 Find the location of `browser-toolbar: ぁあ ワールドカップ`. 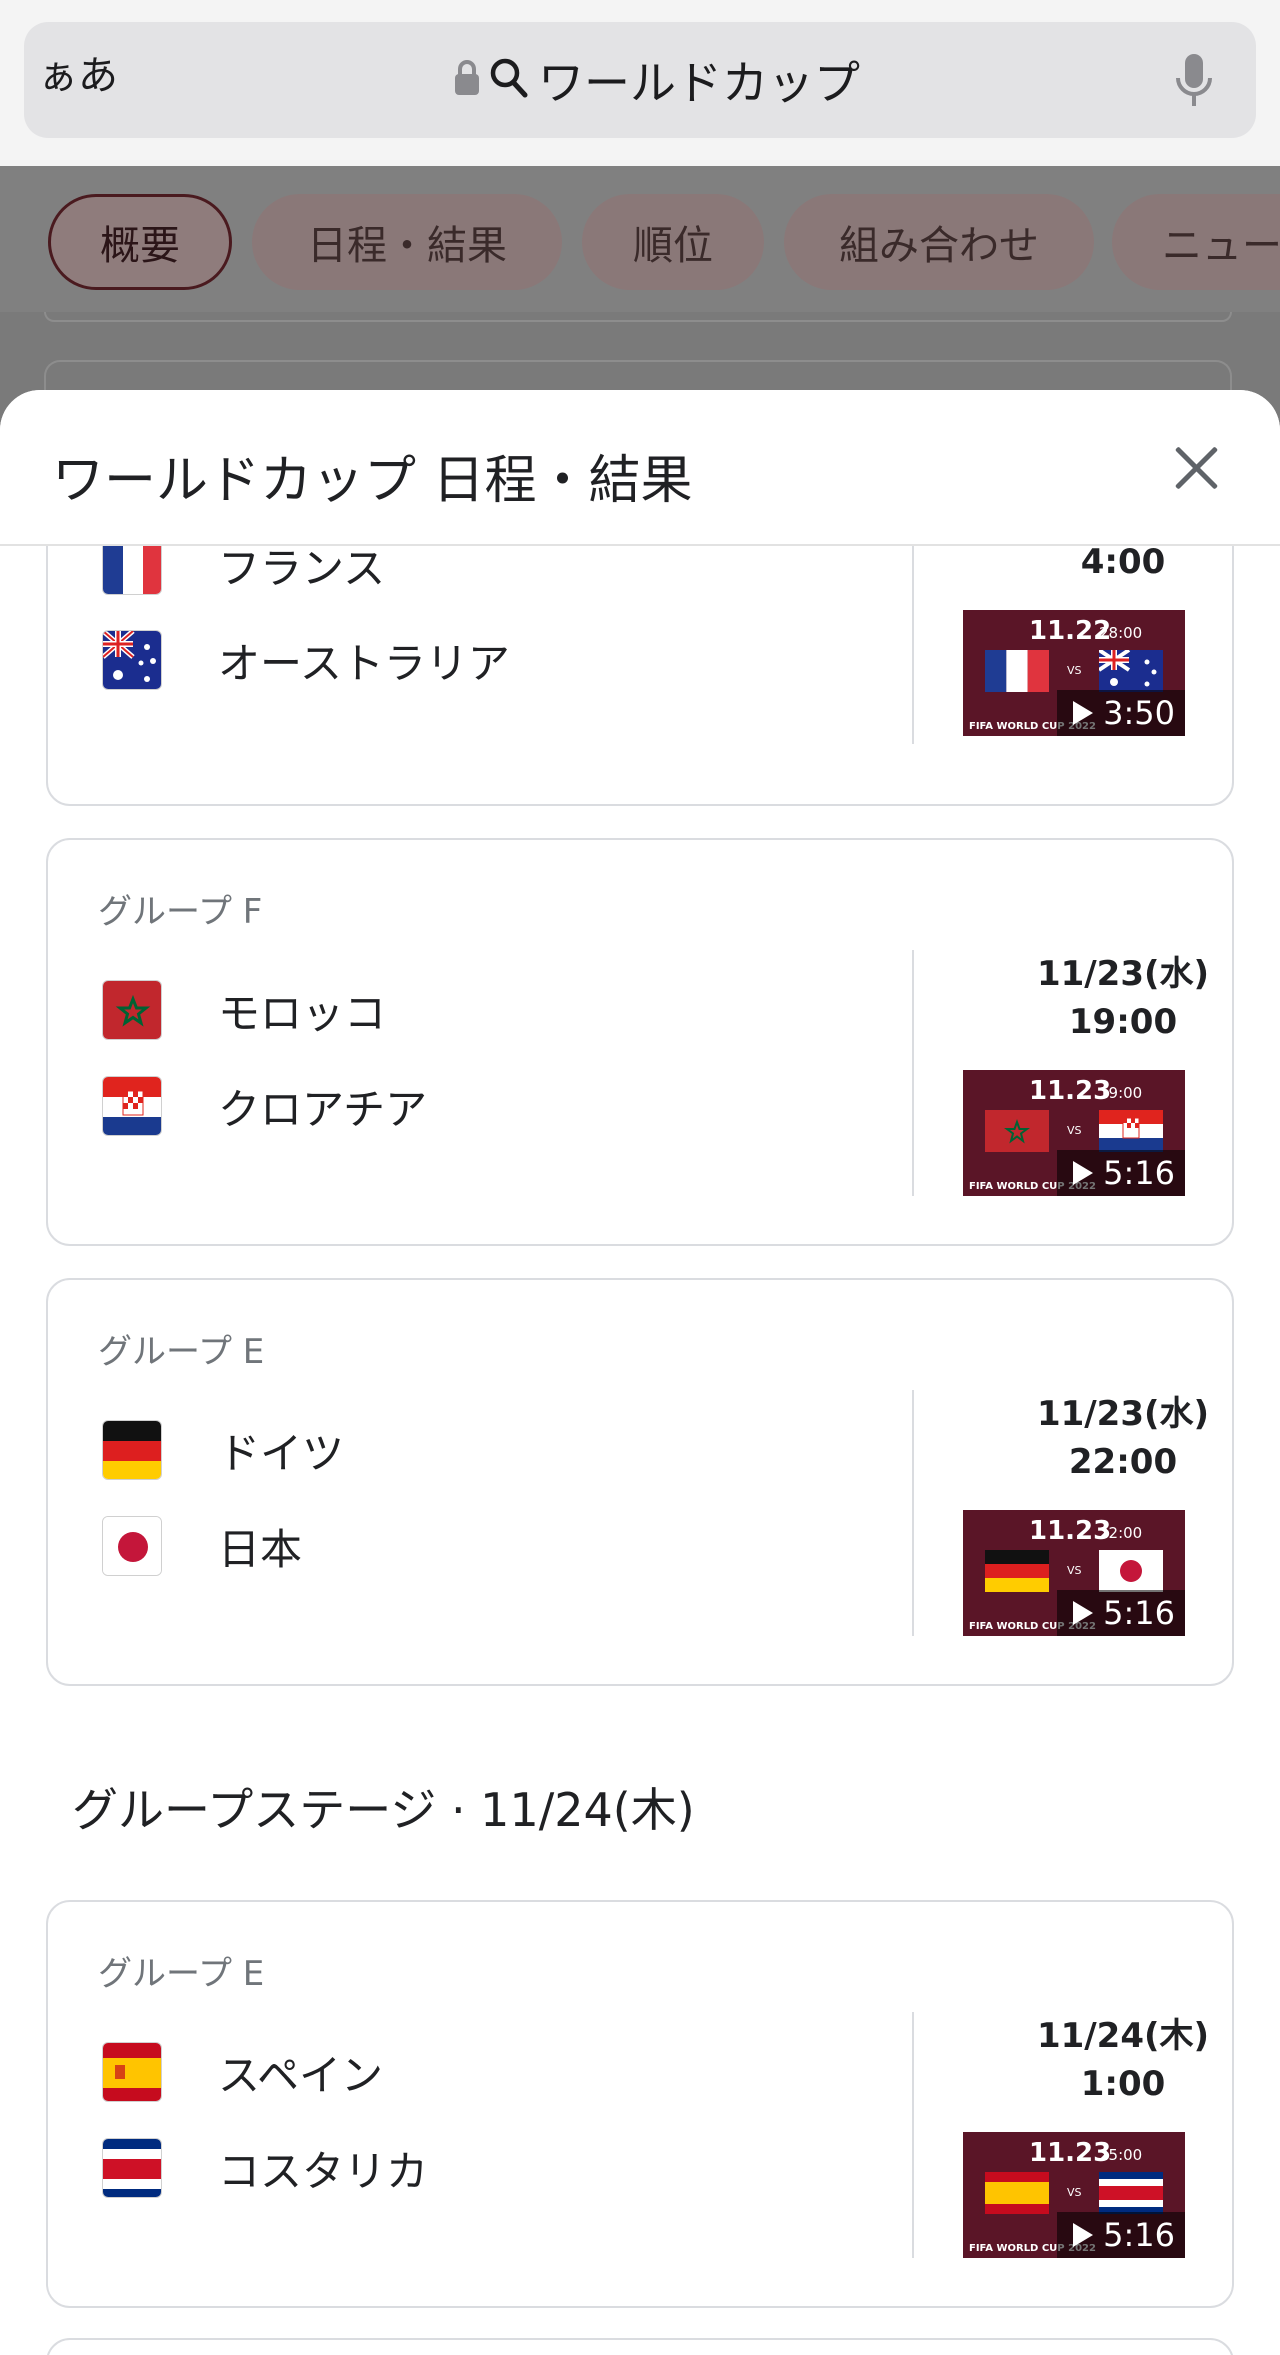

browser-toolbar: ぁあ ワールドカップ is located at coordinates (640, 83).